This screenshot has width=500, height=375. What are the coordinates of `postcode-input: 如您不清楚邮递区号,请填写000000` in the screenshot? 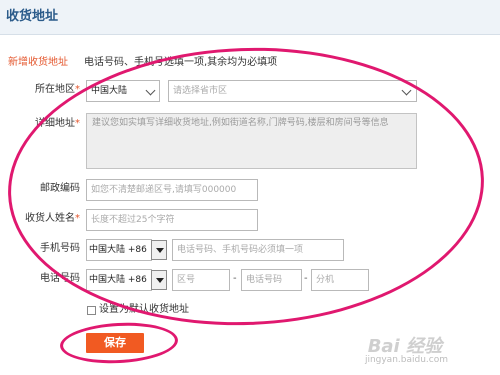 It's located at (172, 190).